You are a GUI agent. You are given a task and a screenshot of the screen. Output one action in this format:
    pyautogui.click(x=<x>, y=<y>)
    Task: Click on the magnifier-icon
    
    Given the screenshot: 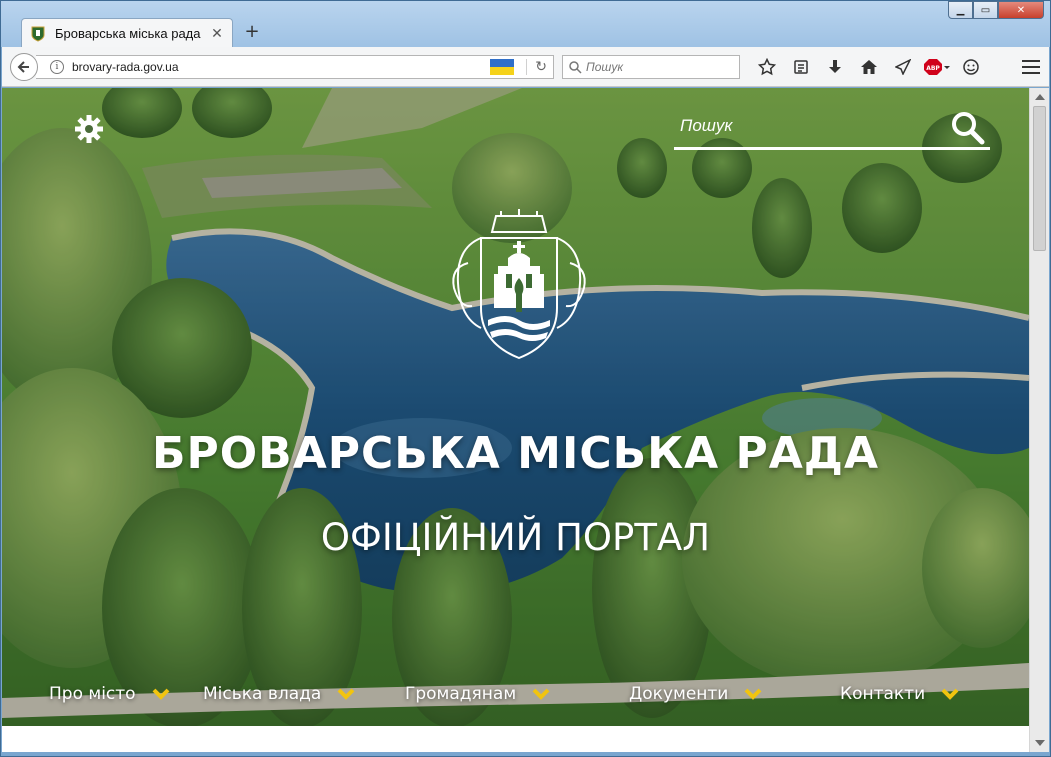 What is the action you would take?
    pyautogui.click(x=575, y=67)
    